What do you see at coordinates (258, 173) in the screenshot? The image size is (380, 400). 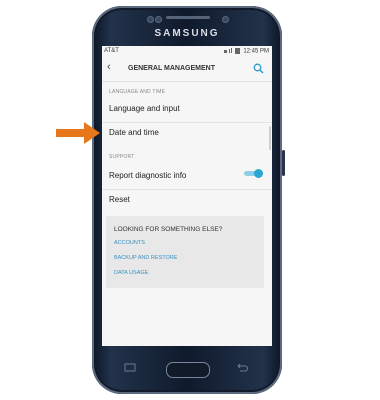 I see `toggle-knob` at bounding box center [258, 173].